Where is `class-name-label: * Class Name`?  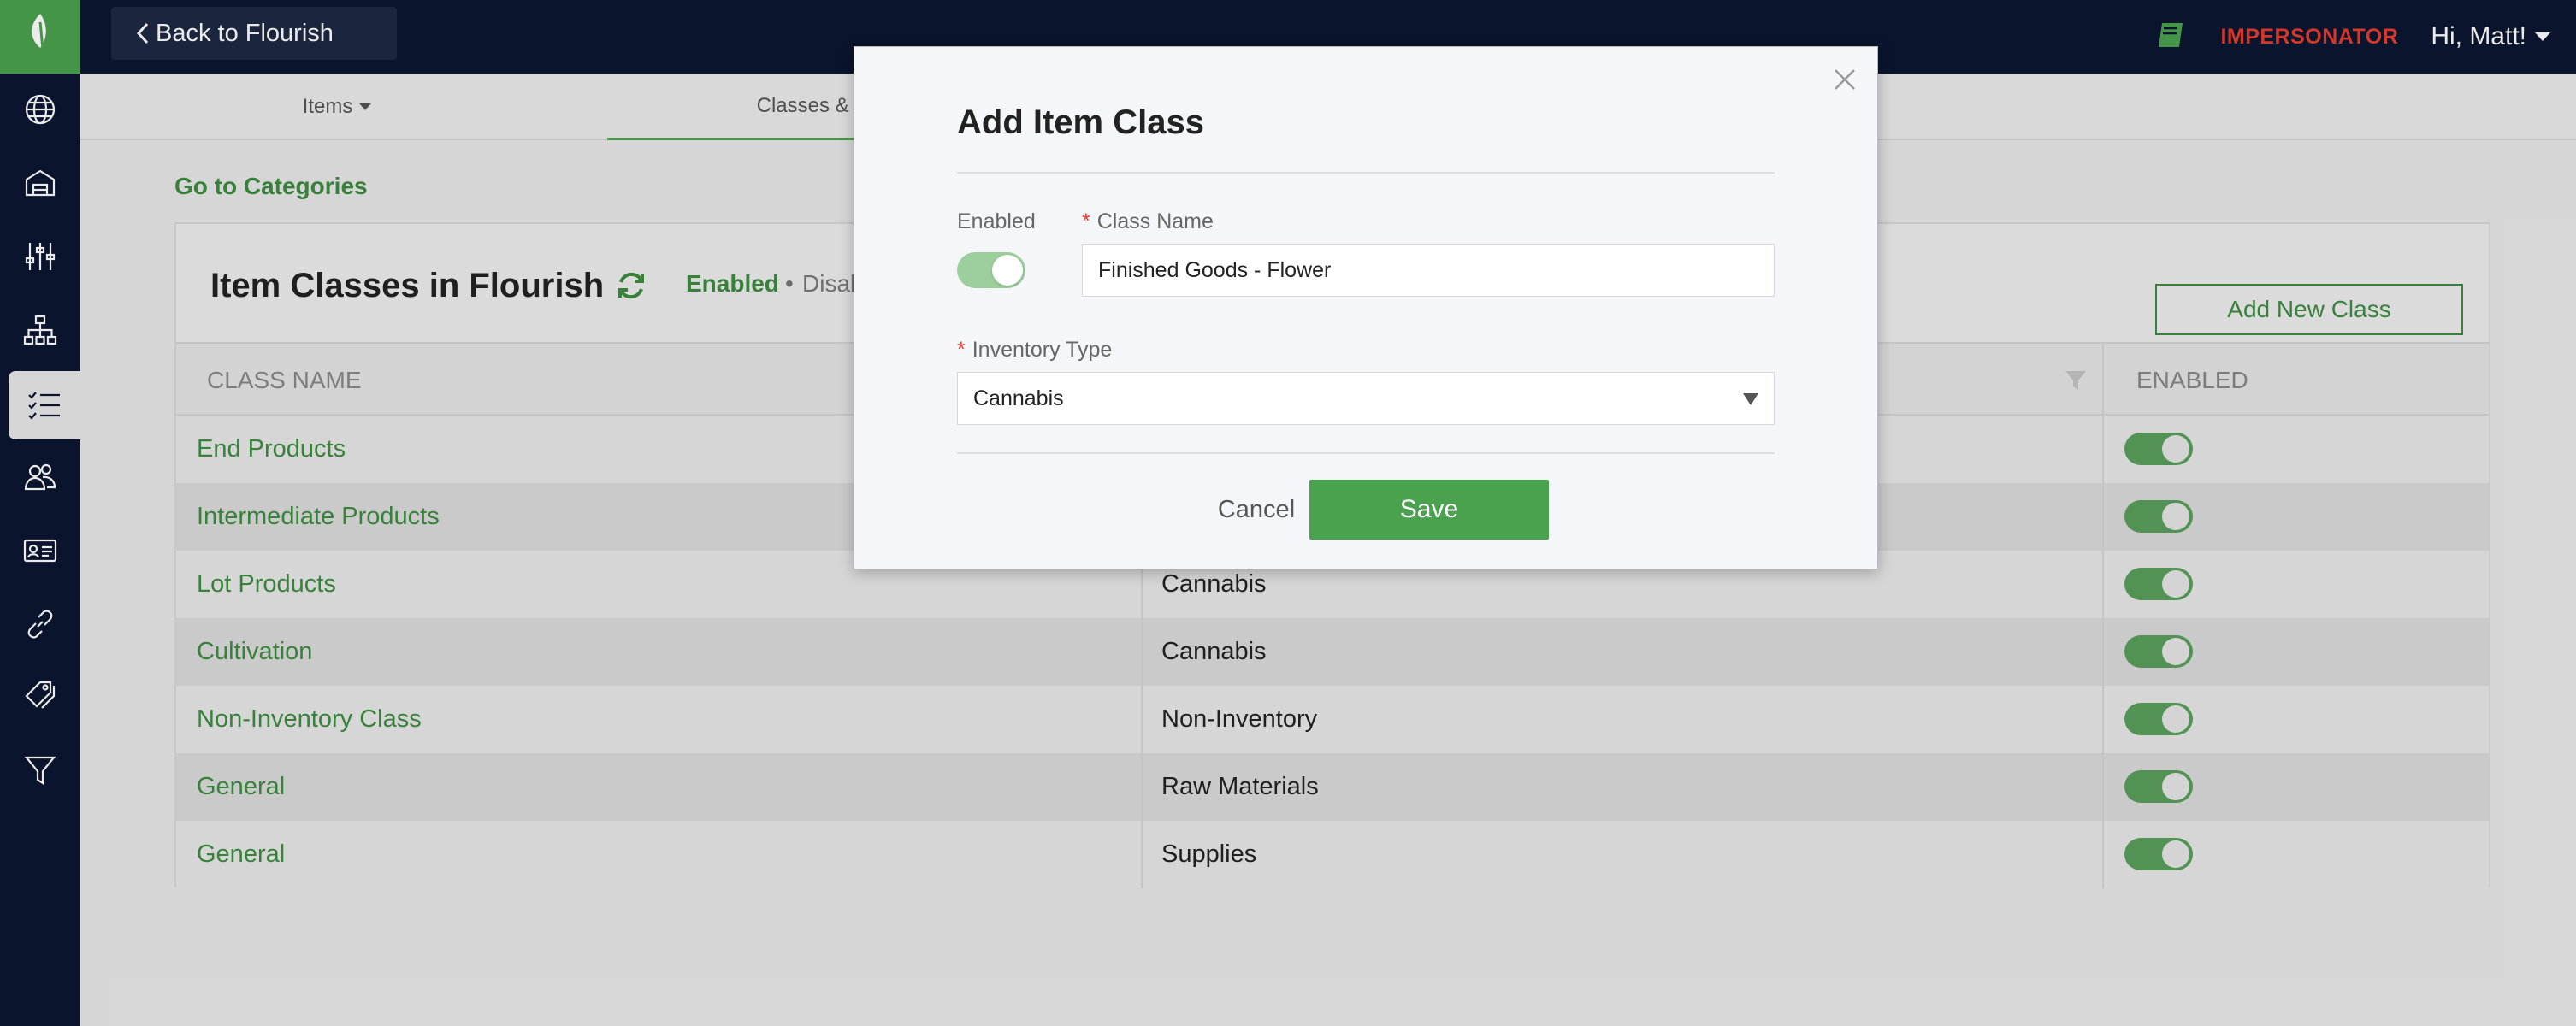 class-name-label: * Class Name is located at coordinates (1148, 221).